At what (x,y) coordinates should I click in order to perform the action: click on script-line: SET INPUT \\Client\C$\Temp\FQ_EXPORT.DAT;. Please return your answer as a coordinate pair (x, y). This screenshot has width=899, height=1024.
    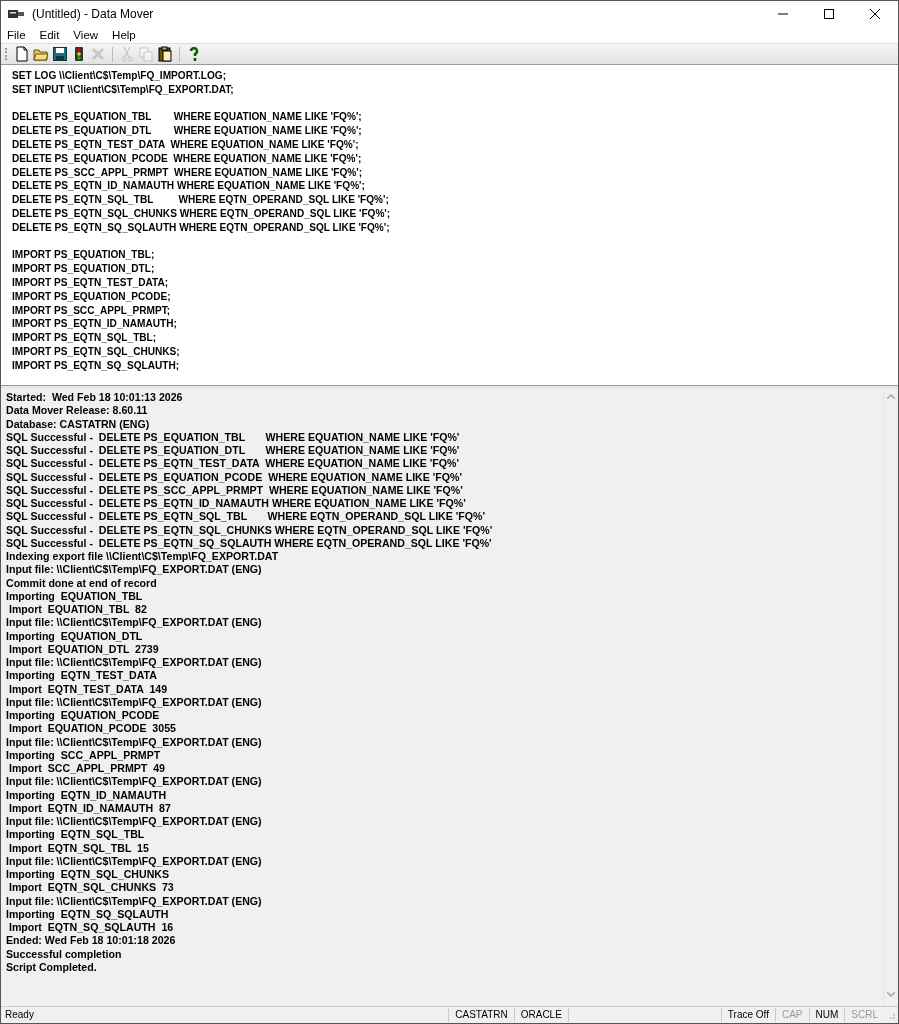
    Looking at the image, I should click on (123, 89).